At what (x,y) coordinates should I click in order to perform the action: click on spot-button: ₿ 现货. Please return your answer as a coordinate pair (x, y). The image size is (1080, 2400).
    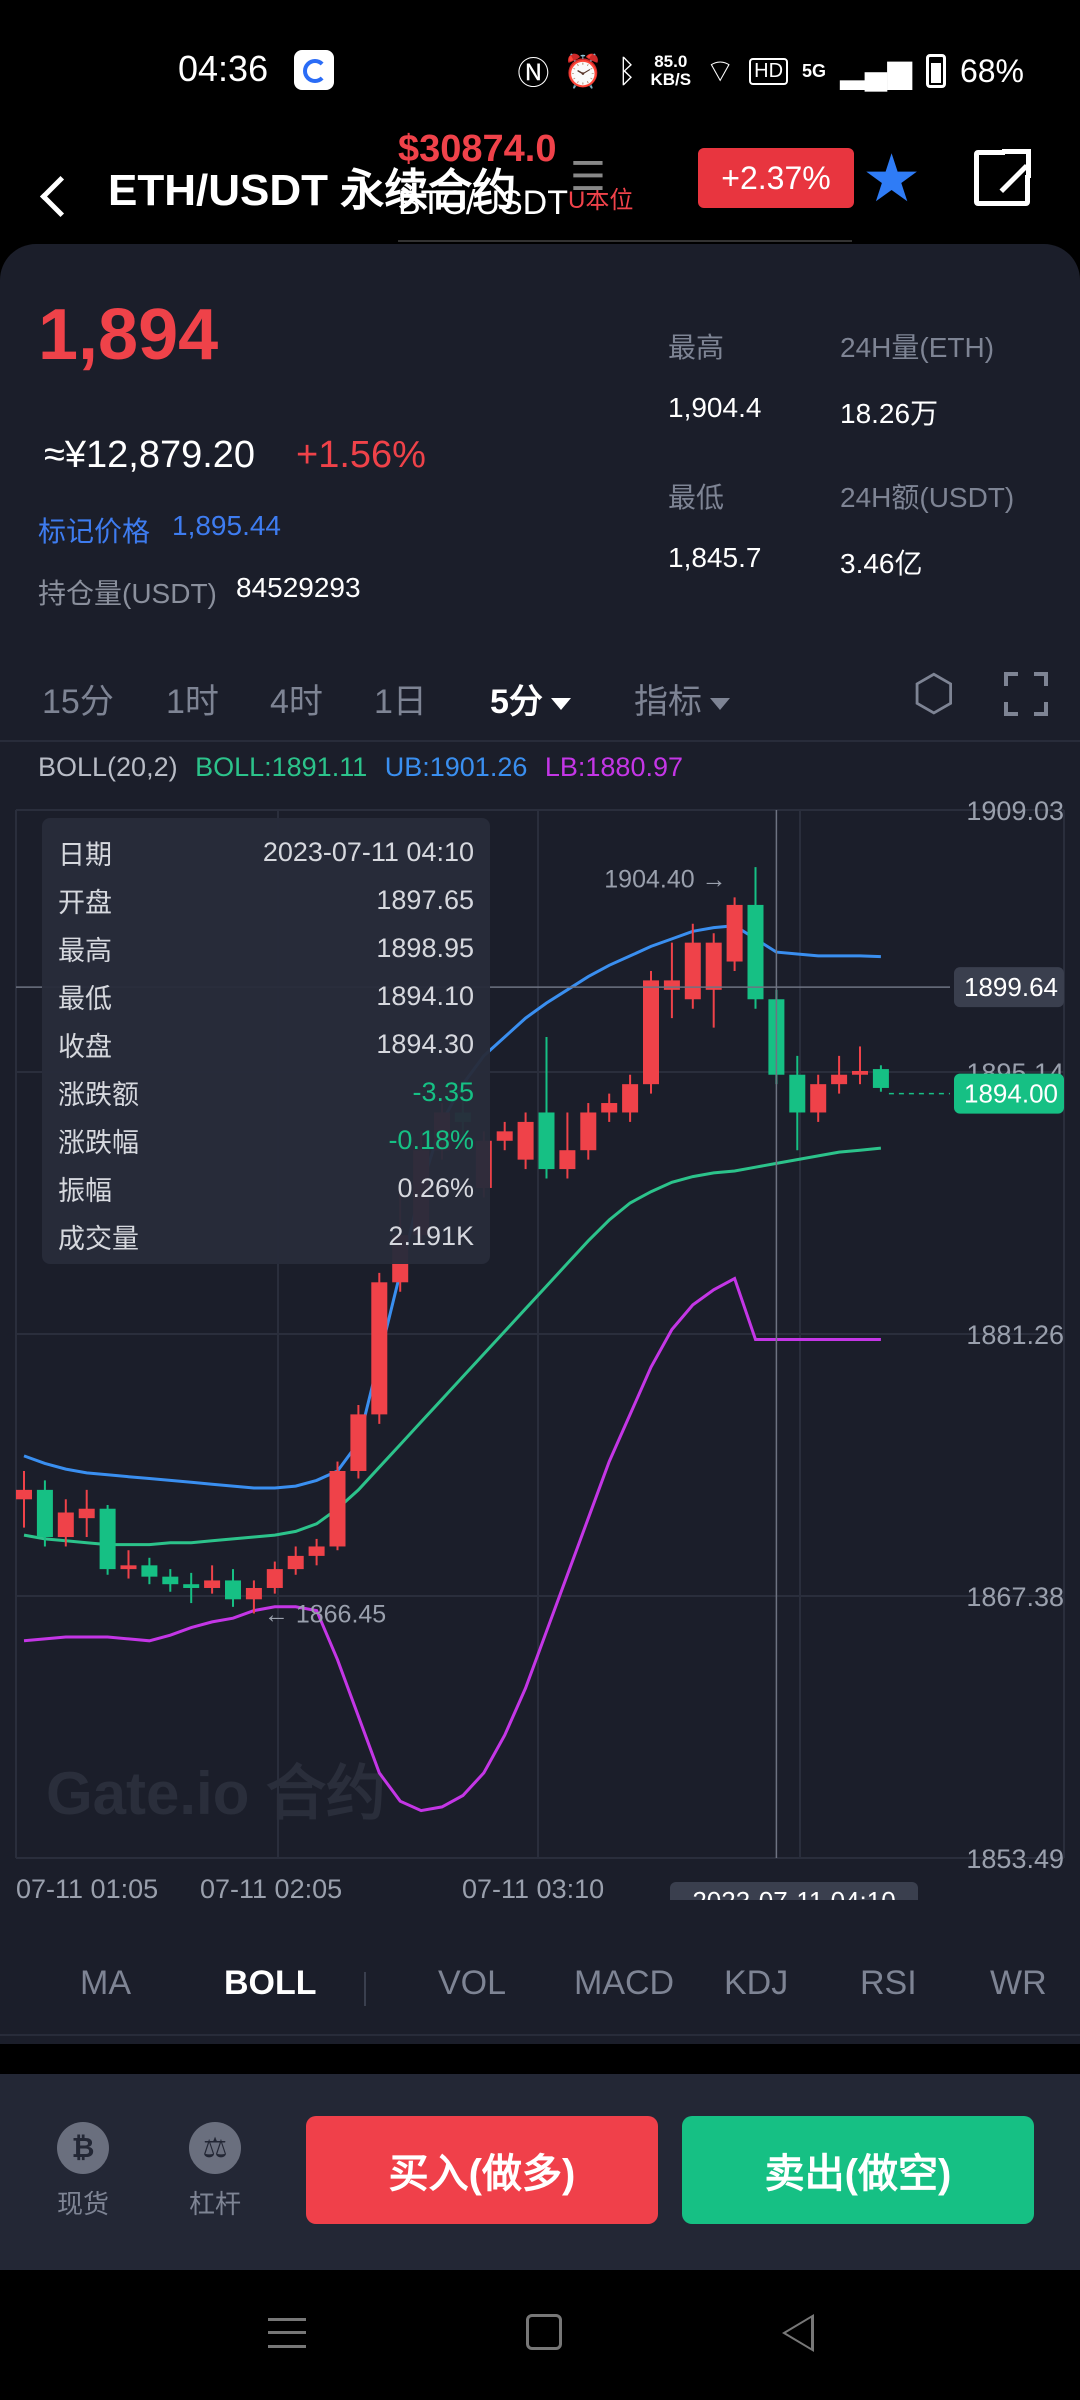
    Looking at the image, I should click on (83, 2171).